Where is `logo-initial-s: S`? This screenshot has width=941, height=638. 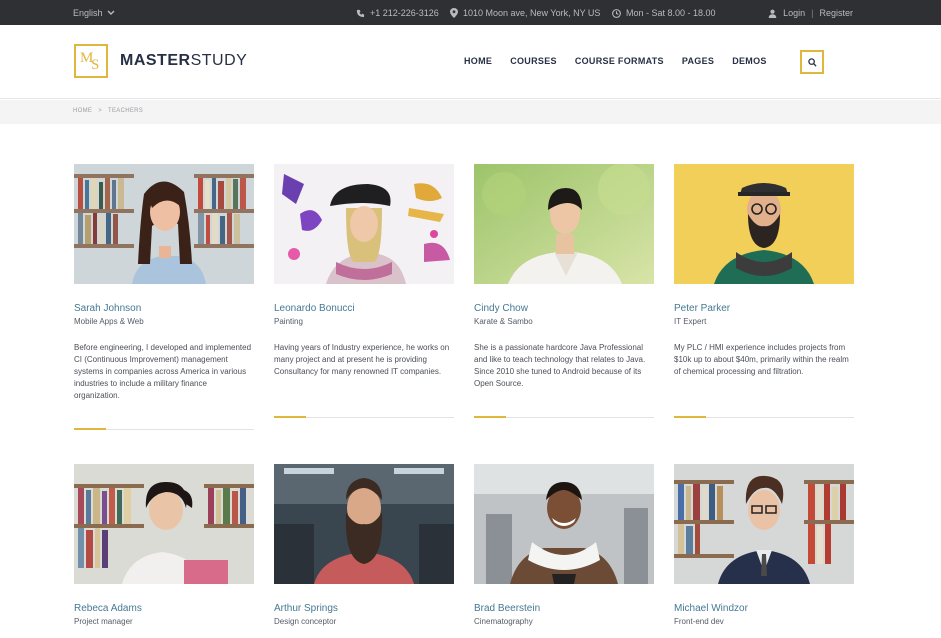
logo-initial-s: S is located at coordinates (95, 65).